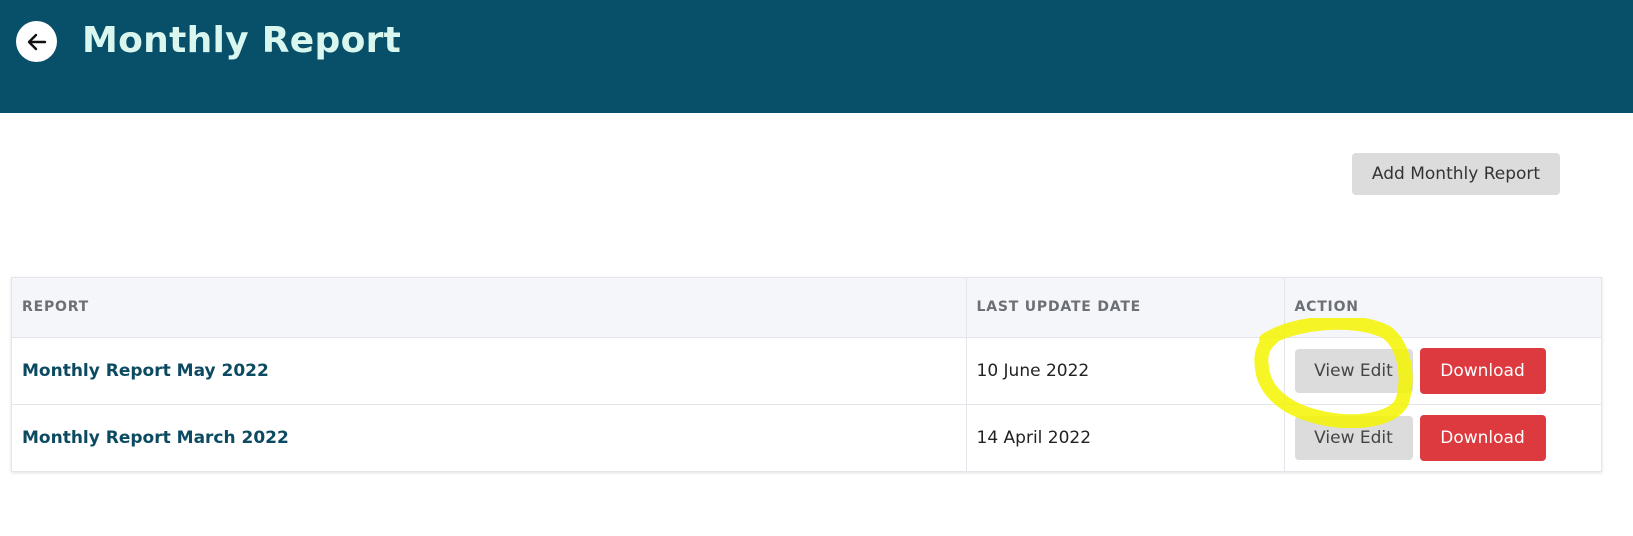 The width and height of the screenshot is (1633, 536). What do you see at coordinates (489, 308) in the screenshot?
I see `column-header-report: REPORT` at bounding box center [489, 308].